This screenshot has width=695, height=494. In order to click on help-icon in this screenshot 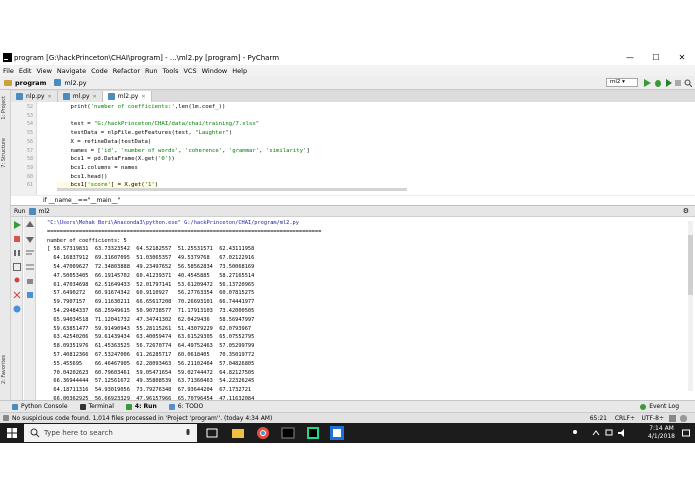, I will do `click(17, 309)`.